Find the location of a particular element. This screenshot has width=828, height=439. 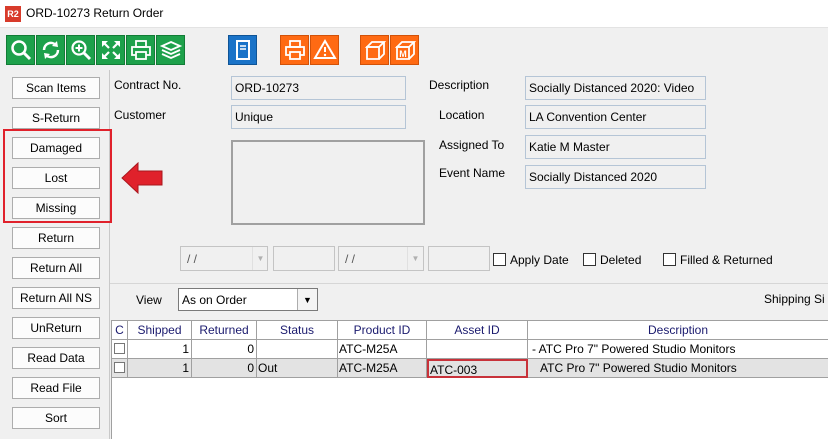

shipping-label: Shipping Si is located at coordinates (794, 299).